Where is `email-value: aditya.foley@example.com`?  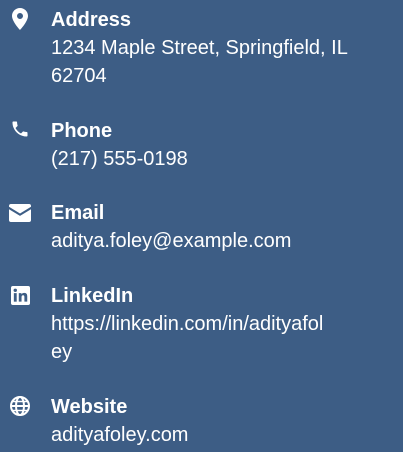 email-value: aditya.foley@example.com is located at coordinates (227, 241).